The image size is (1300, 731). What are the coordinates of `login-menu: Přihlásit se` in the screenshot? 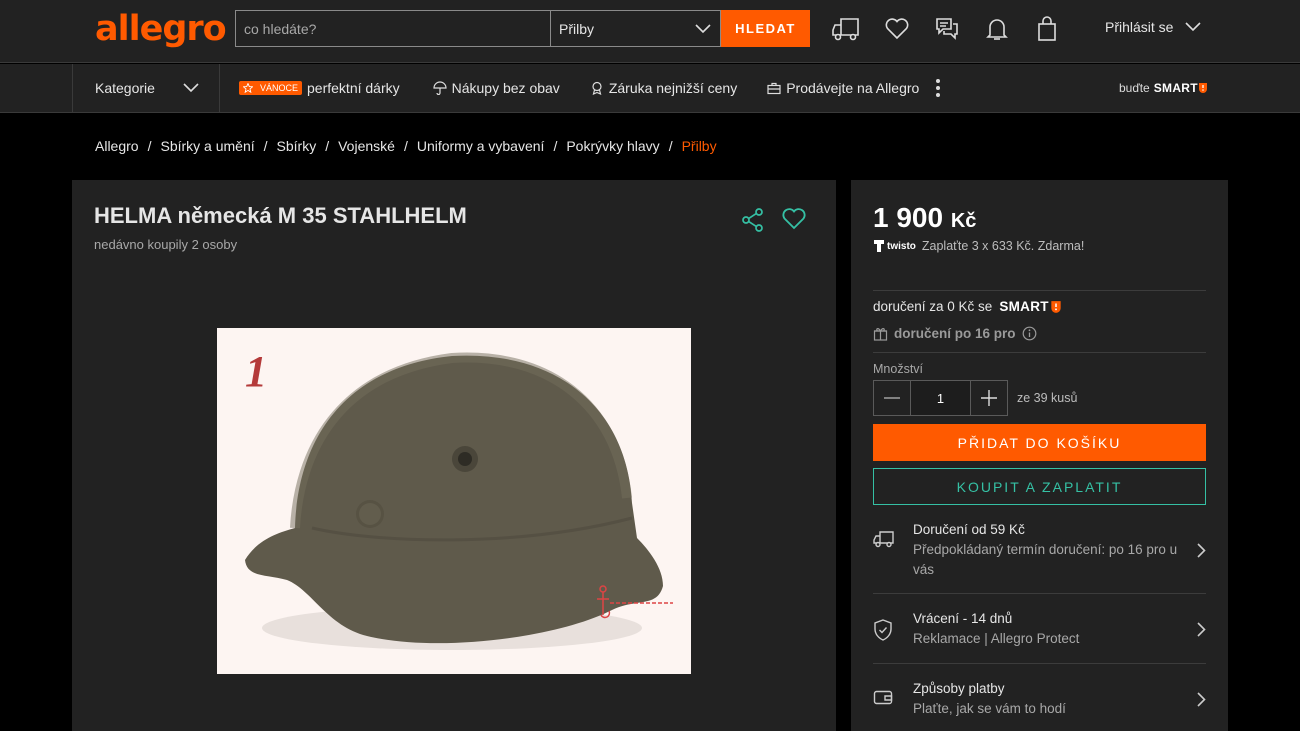 It's located at (1153, 27).